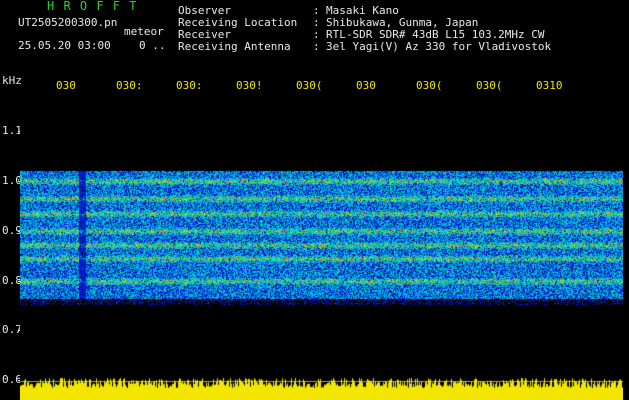 This screenshot has height=400, width=629. Describe the element at coordinates (64, 45) in the screenshot. I see `timestamp: 25.05.20 03:00` at that location.